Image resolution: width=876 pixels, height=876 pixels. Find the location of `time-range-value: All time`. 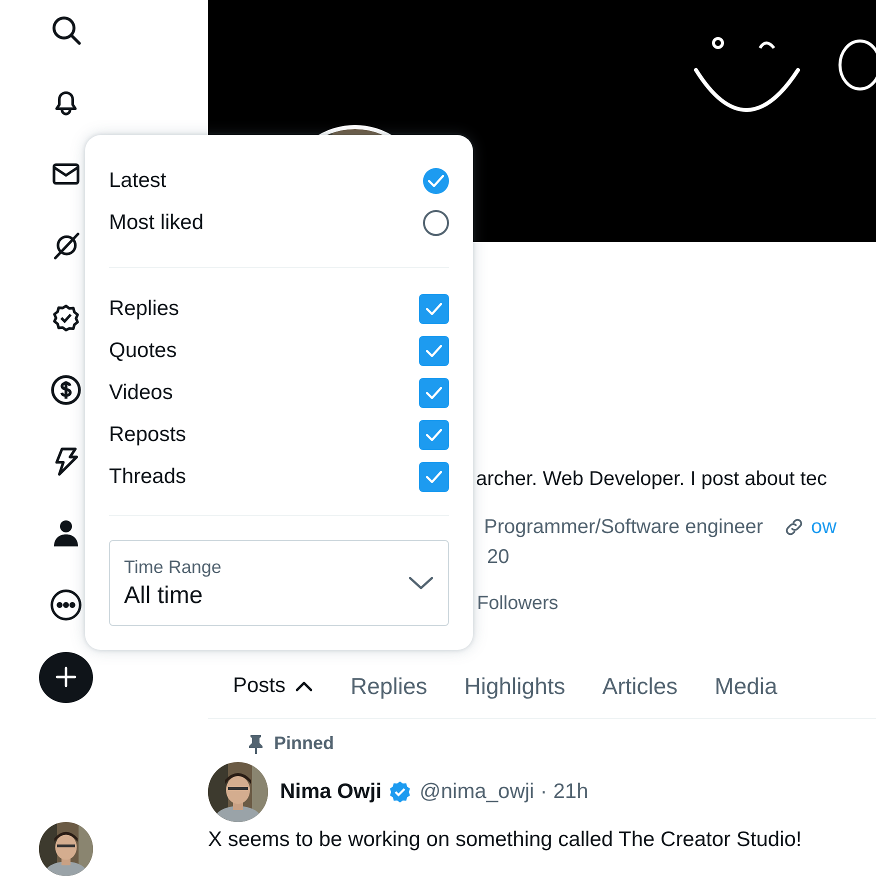

time-range-value: All time is located at coordinates (164, 596).